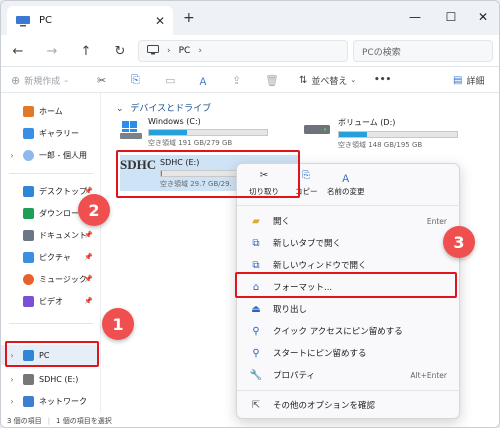 The image size is (500, 428). Describe the element at coordinates (349, 309) in the screenshot. I see `menu-item-eject: ⏏ 取り出し` at that location.